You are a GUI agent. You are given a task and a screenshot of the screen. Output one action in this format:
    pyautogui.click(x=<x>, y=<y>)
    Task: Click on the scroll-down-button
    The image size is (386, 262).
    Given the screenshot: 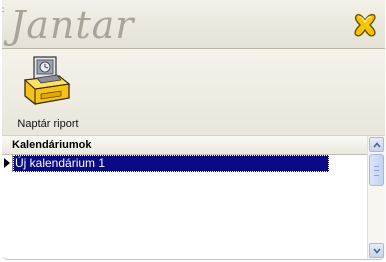 What is the action you would take?
    pyautogui.click(x=376, y=250)
    